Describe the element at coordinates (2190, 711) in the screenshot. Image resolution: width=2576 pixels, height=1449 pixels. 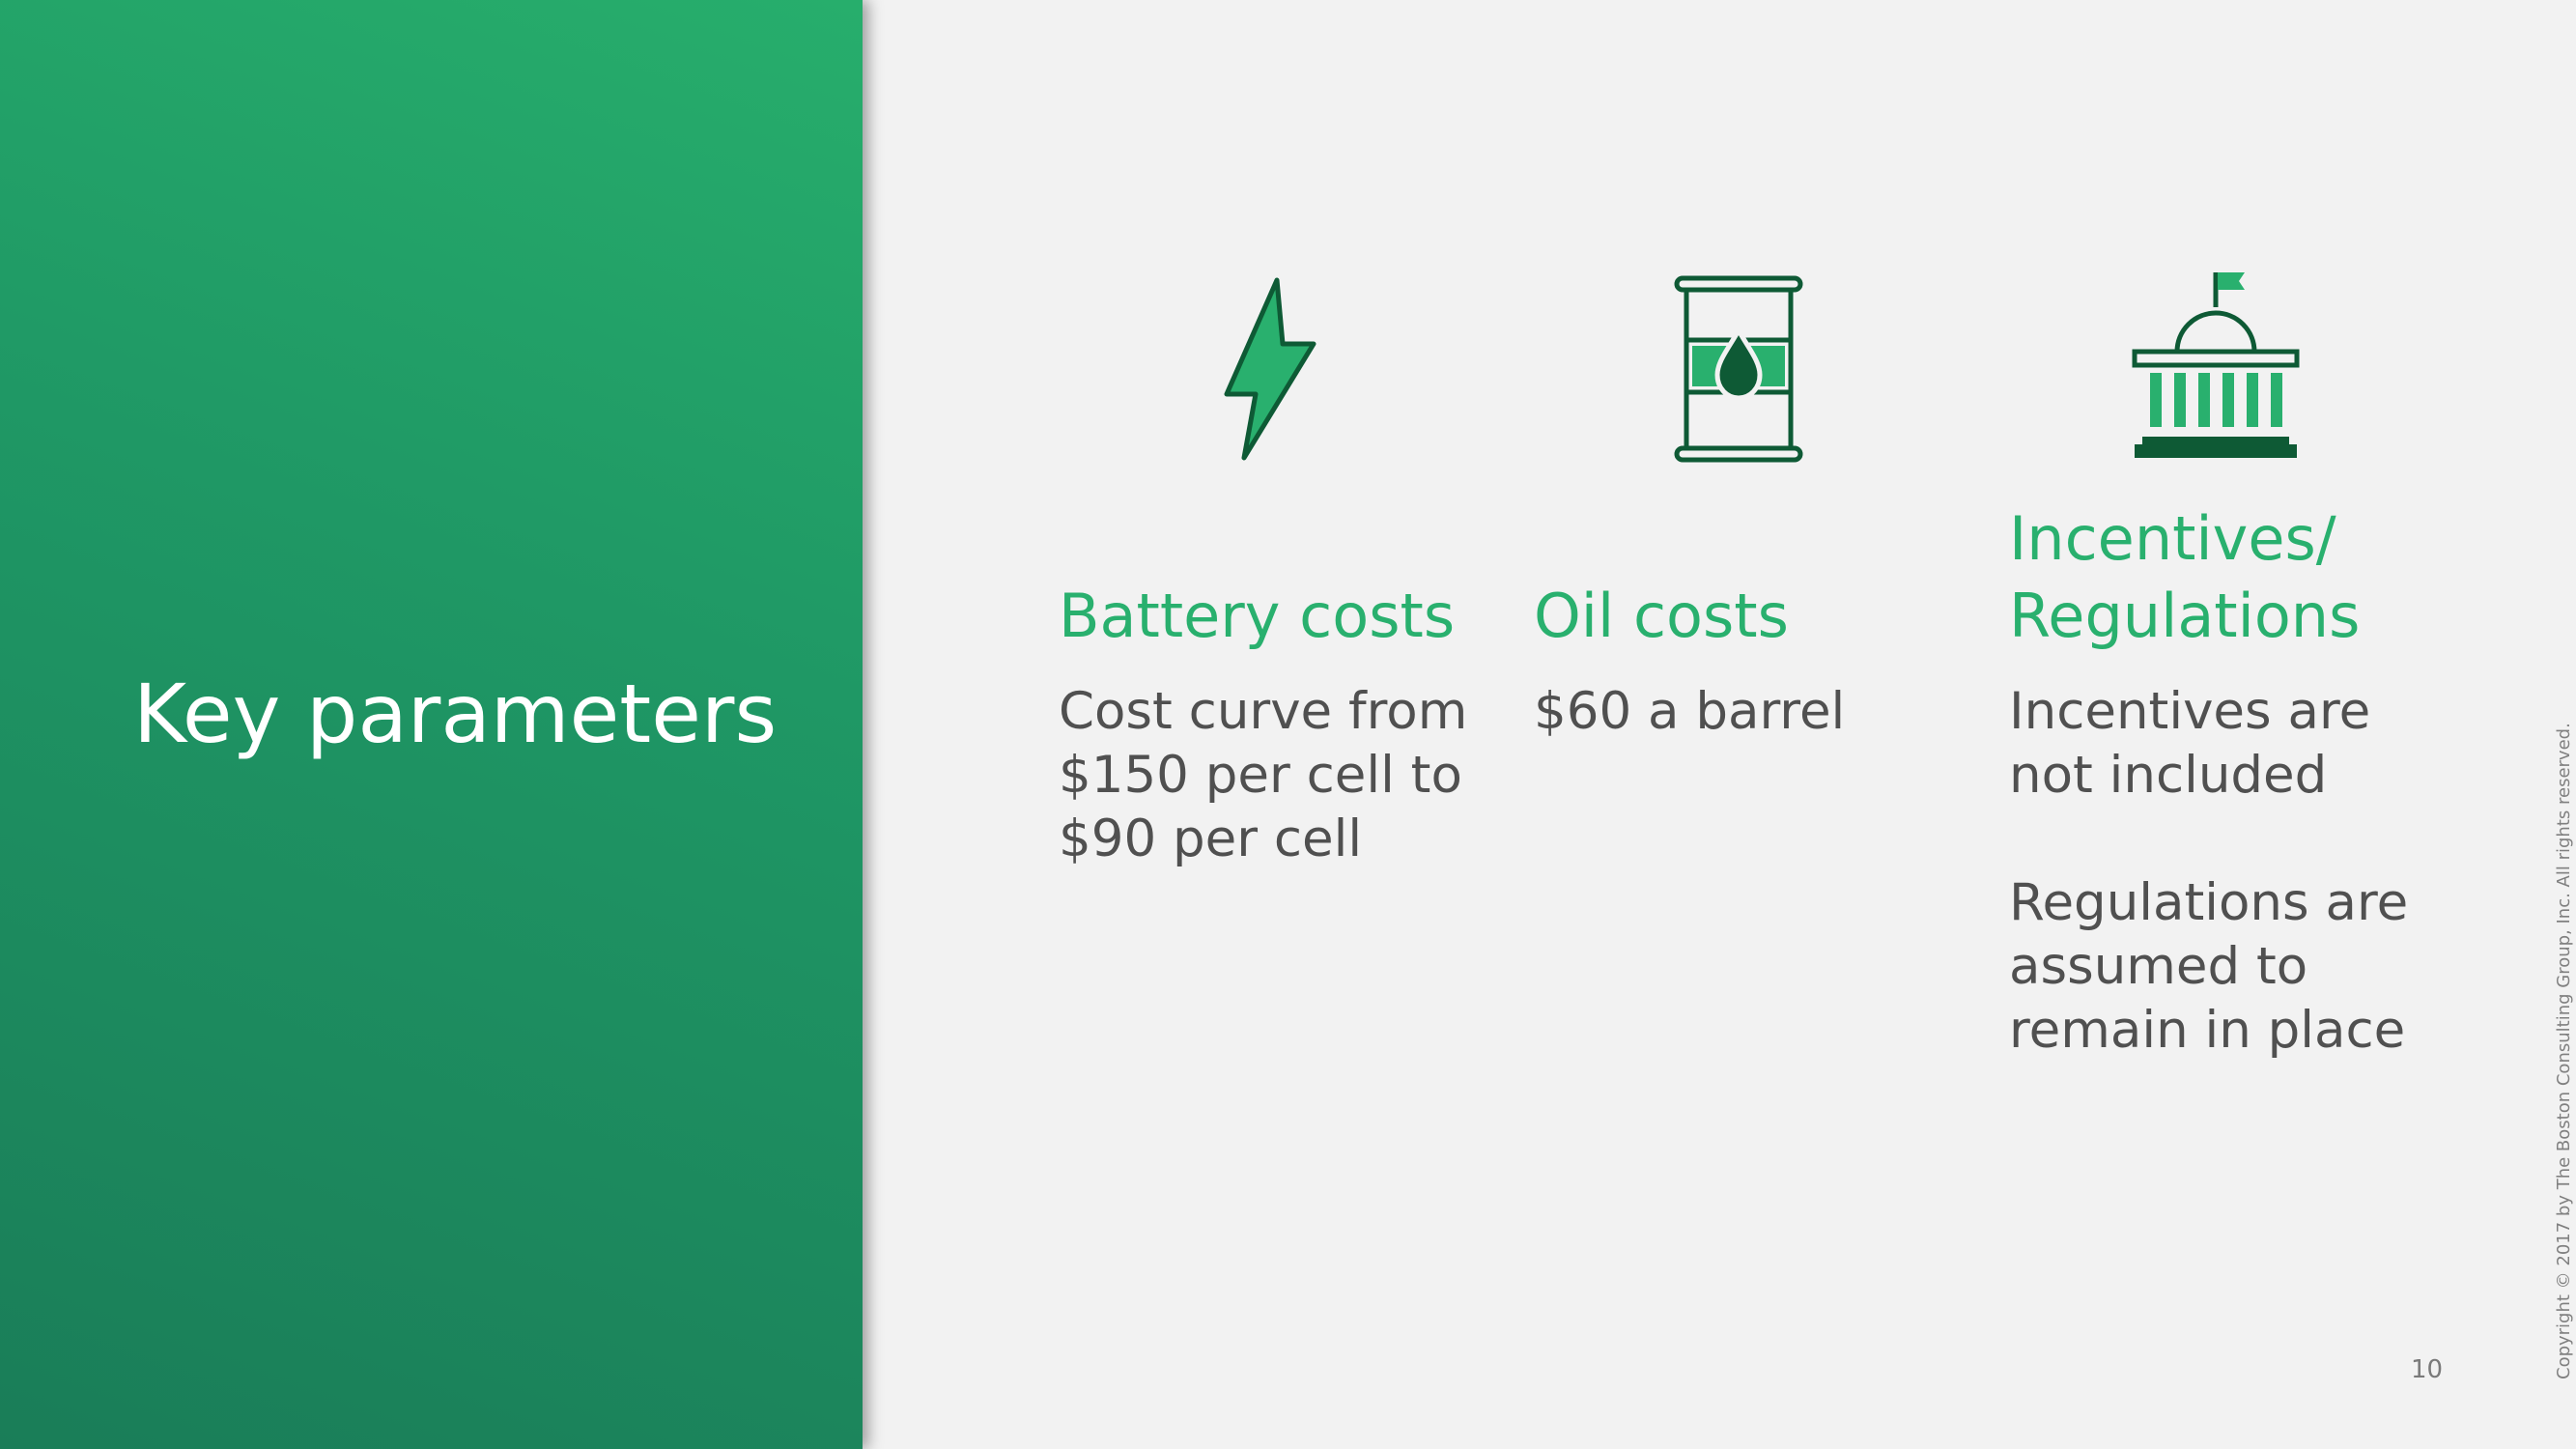
I see `text-line: Incentives are` at that location.